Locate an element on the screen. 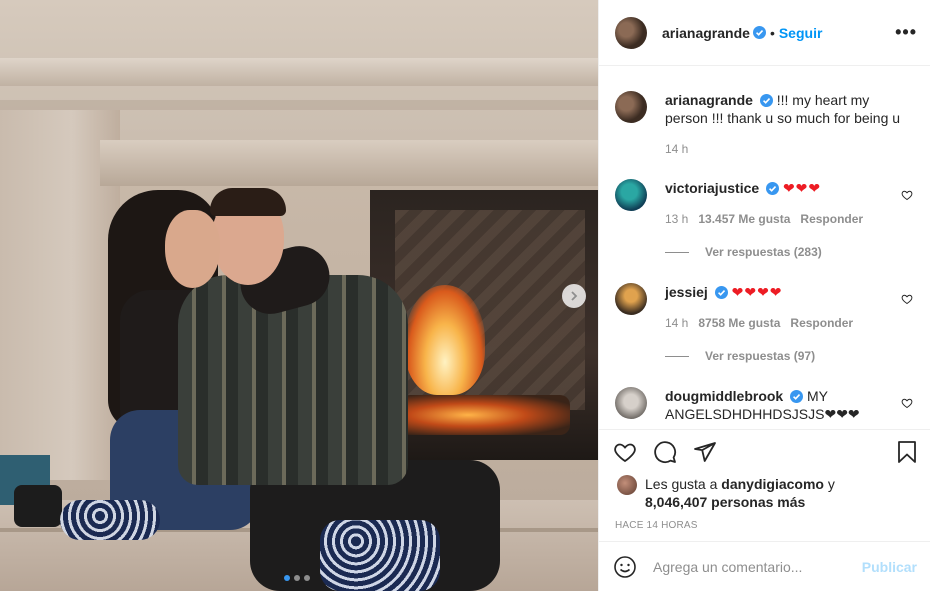  likes-suffix: y is located at coordinates (831, 484).